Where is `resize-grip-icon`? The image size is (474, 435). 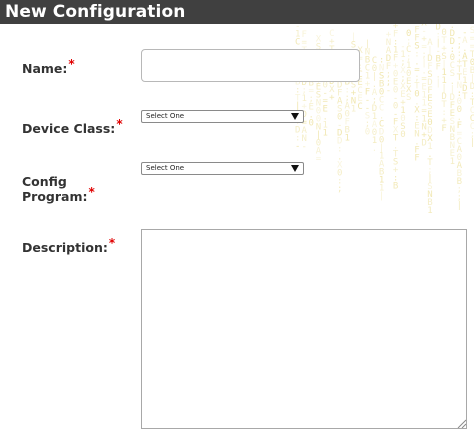 resize-grip-icon is located at coordinates (461, 423).